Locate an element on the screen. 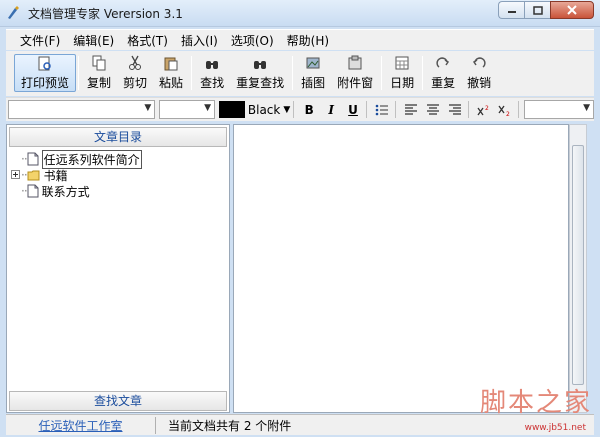 Image resolution: width=600 pixels, height=437 pixels. title-bar: 文档管理专家 Verersion 3.1 is located at coordinates (300, 13).